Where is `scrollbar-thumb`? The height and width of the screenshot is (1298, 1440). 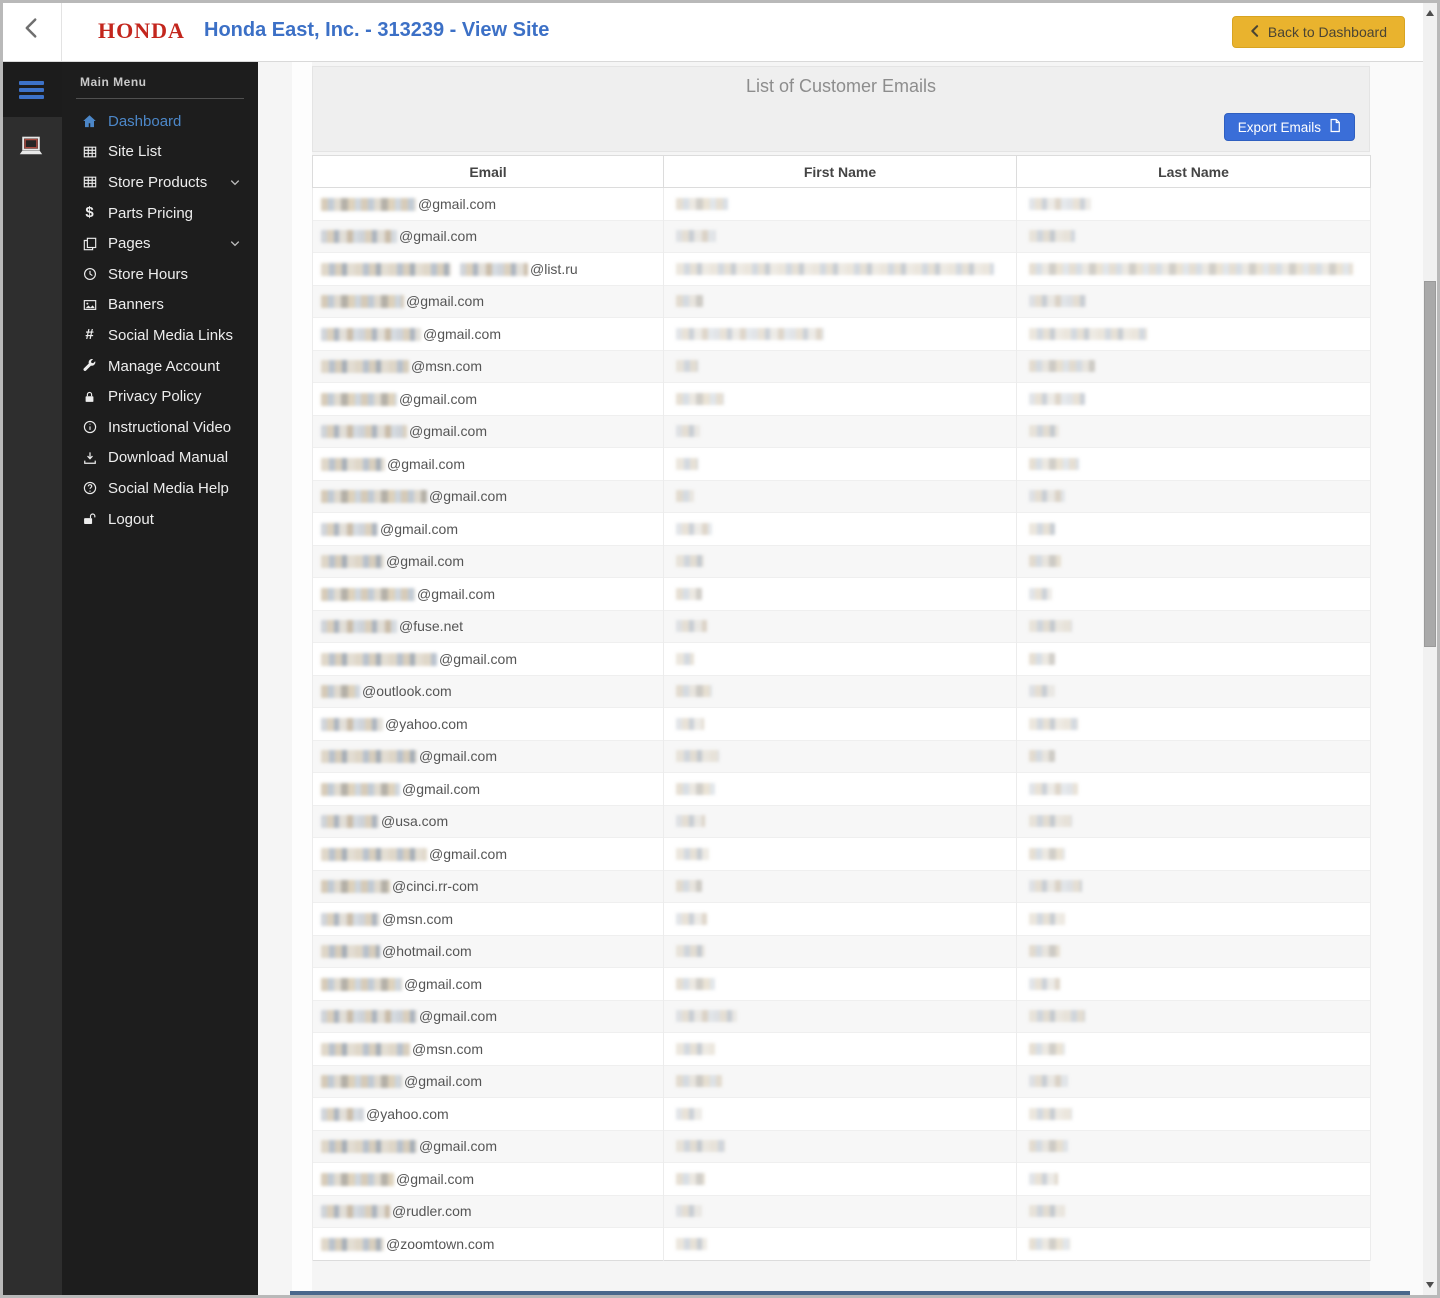 scrollbar-thumb is located at coordinates (1430, 464).